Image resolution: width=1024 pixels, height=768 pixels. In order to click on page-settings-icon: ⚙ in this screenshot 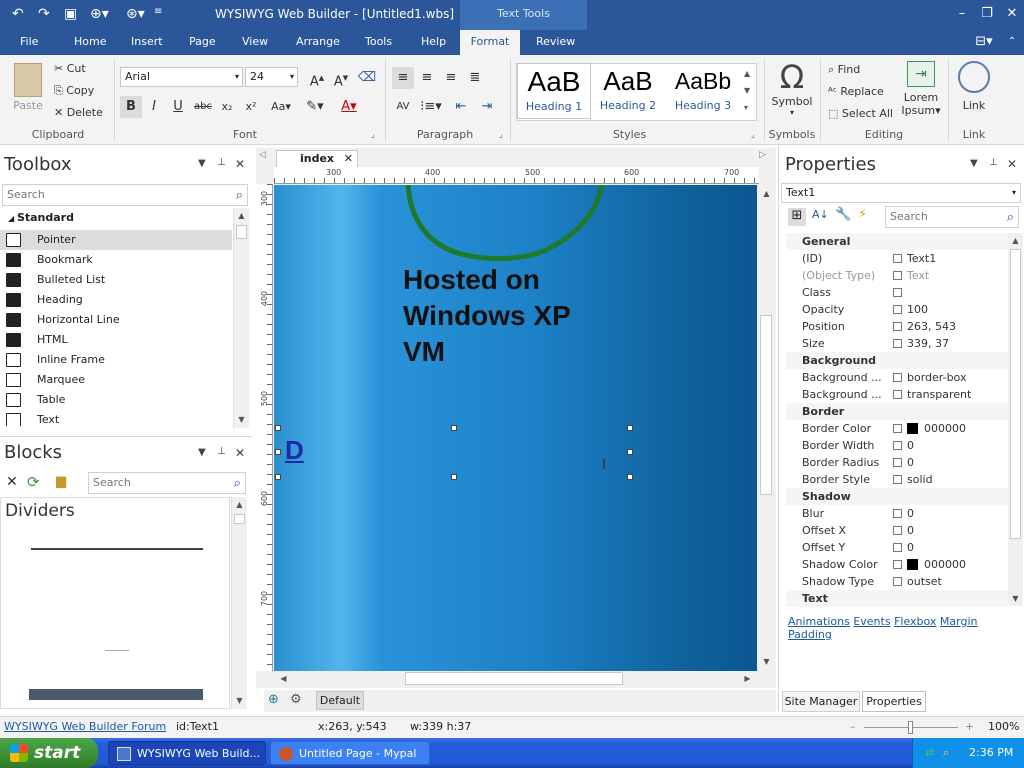, I will do `click(296, 699)`.